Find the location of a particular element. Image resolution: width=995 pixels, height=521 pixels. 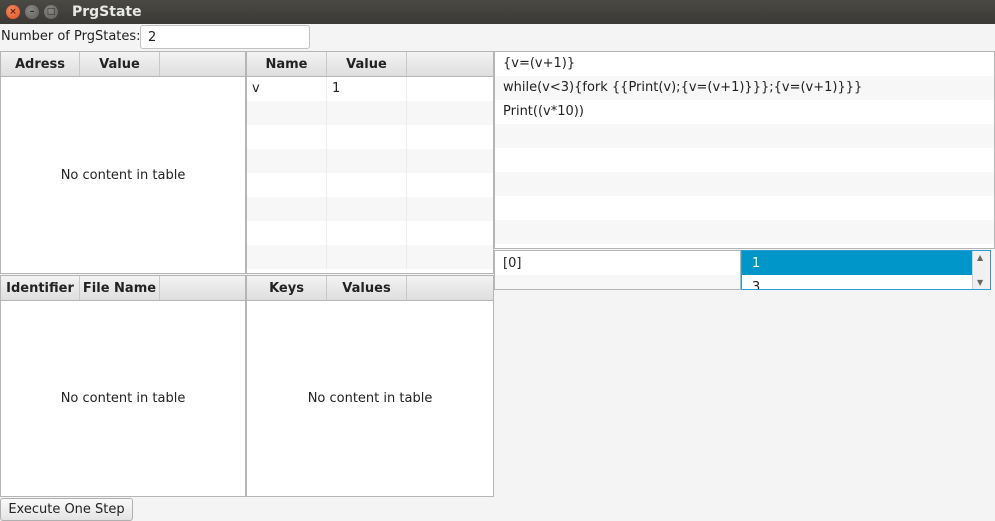

file-column-filename: File Name is located at coordinates (120, 288).